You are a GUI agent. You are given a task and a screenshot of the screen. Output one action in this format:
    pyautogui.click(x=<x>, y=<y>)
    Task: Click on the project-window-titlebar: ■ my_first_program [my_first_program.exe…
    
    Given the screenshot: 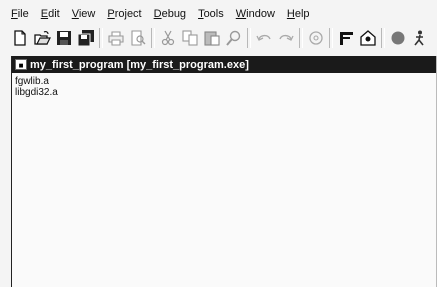 What is the action you would take?
    pyautogui.click(x=224, y=64)
    